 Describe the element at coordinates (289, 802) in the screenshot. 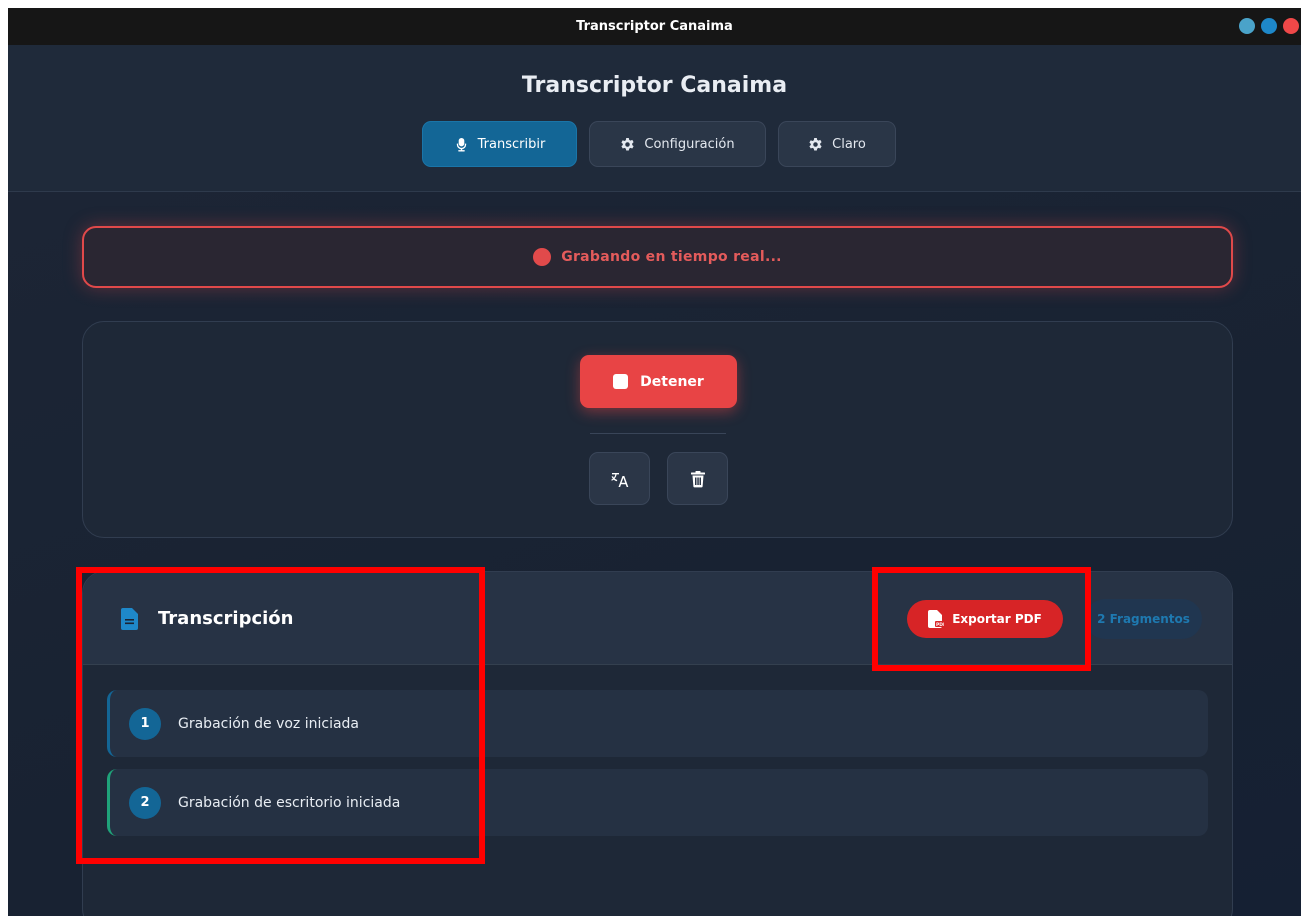

I see `entry-text: Grabación de escritorio iniciada` at that location.